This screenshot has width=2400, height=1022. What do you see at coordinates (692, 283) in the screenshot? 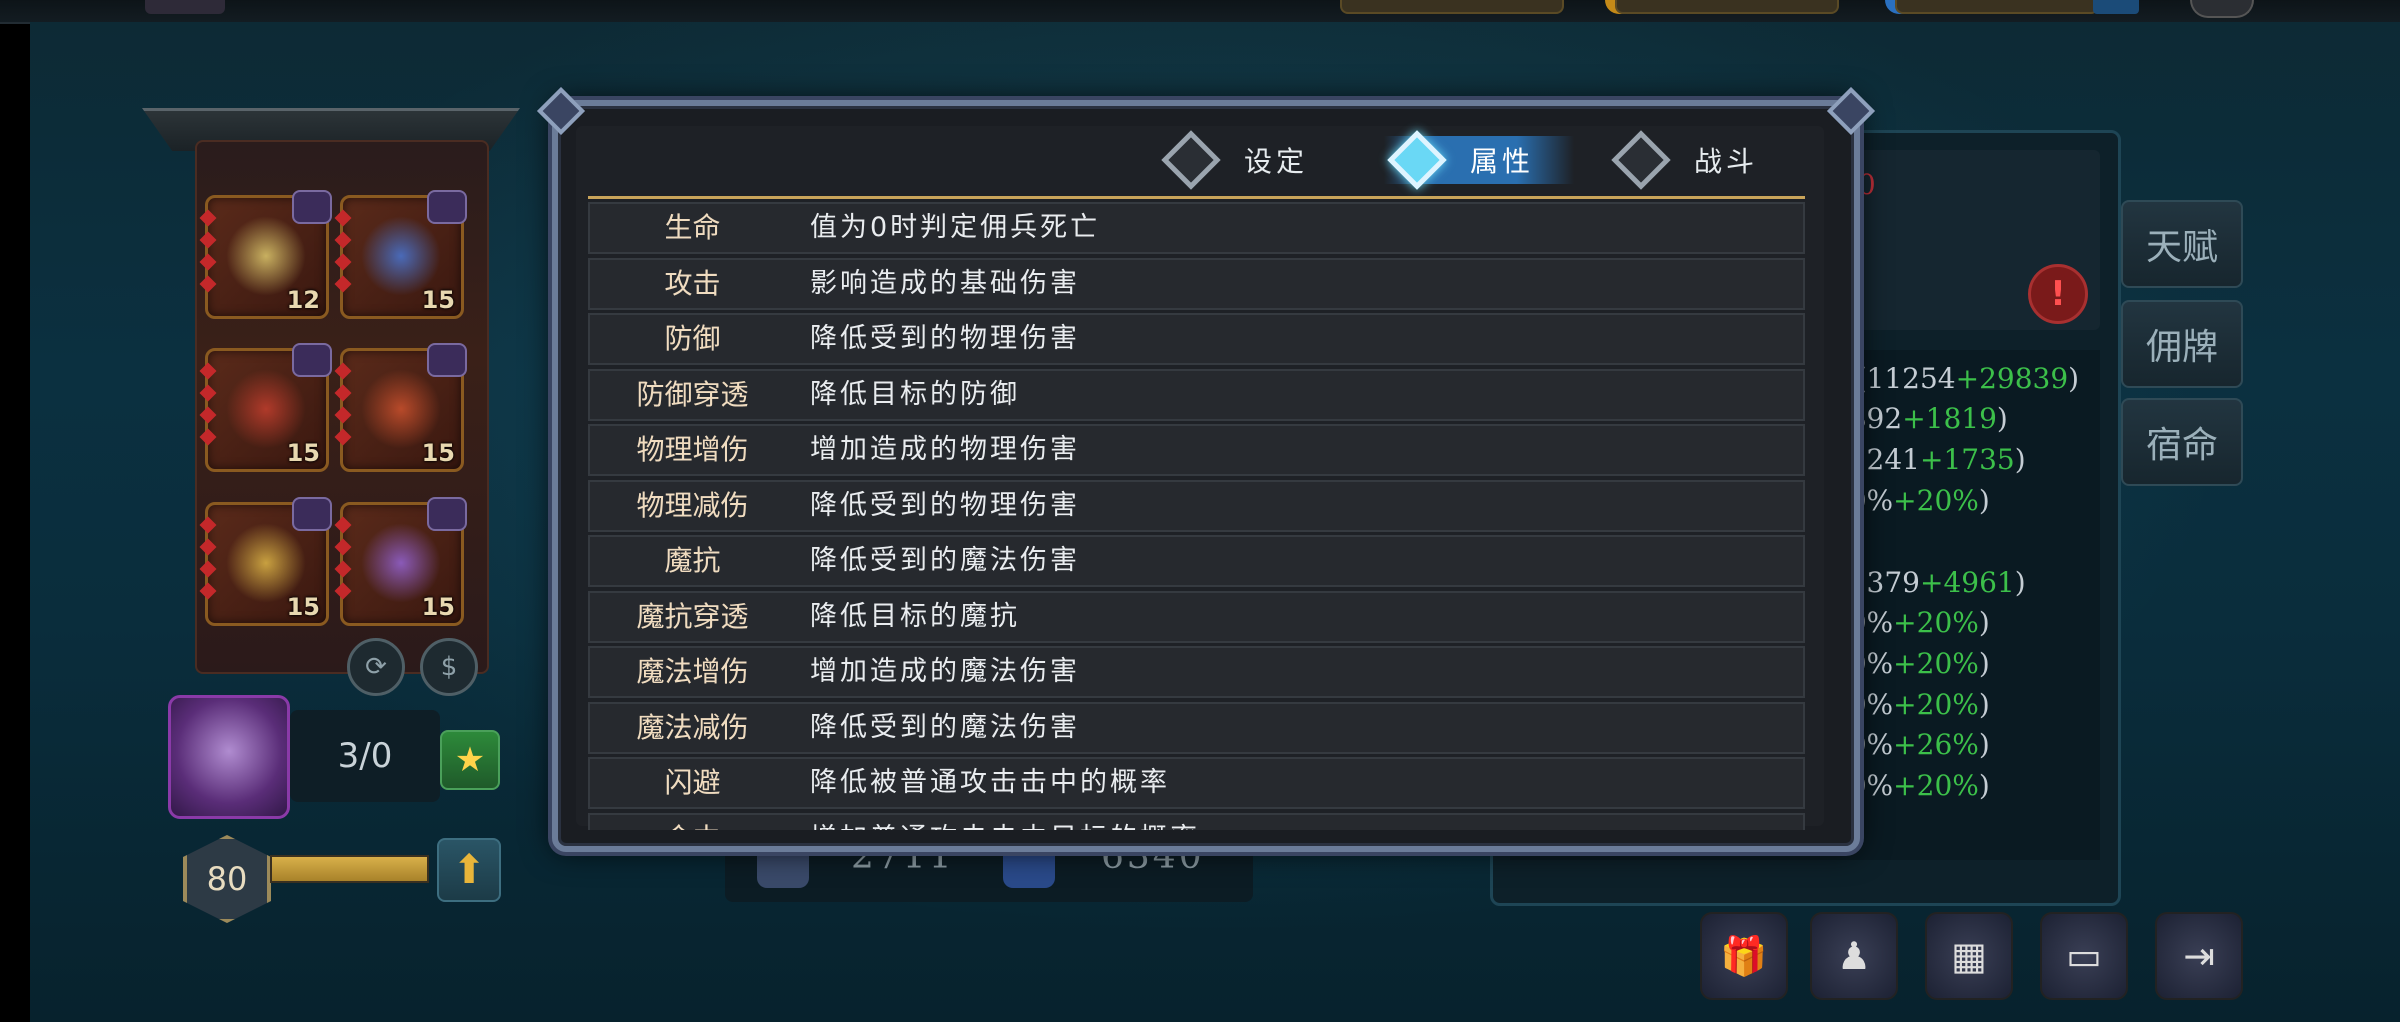
I see `attribute-name: 攻击` at bounding box center [692, 283].